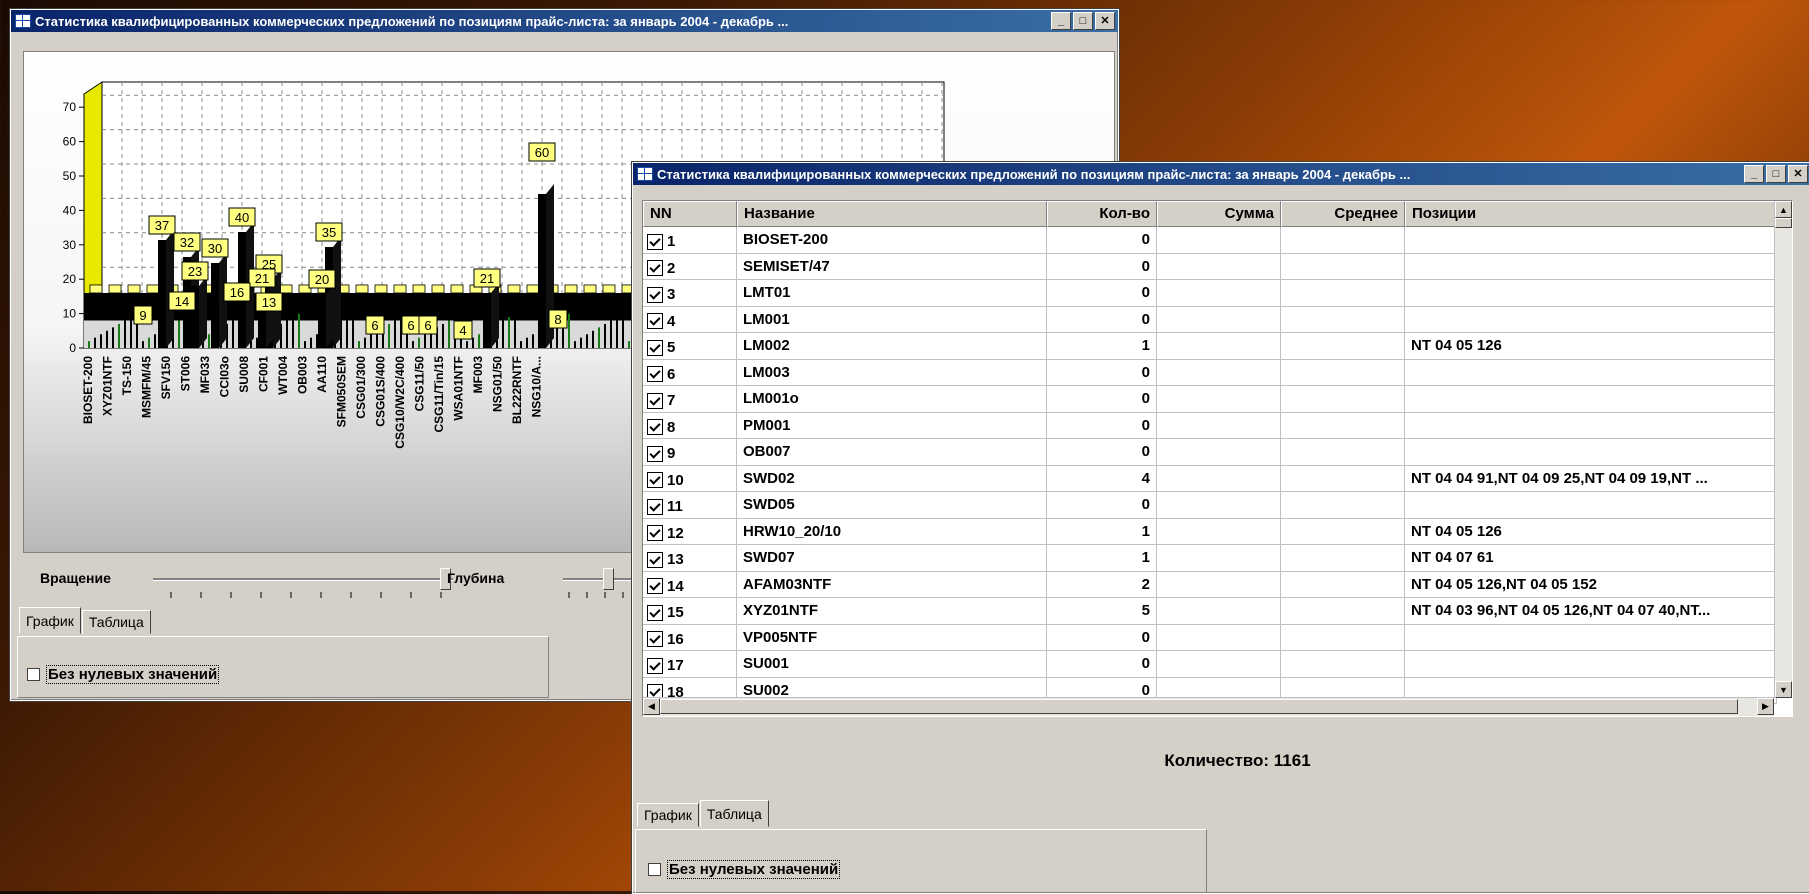  I want to click on chart-nonzero-option: Без нулевых значений, so click(123, 674).